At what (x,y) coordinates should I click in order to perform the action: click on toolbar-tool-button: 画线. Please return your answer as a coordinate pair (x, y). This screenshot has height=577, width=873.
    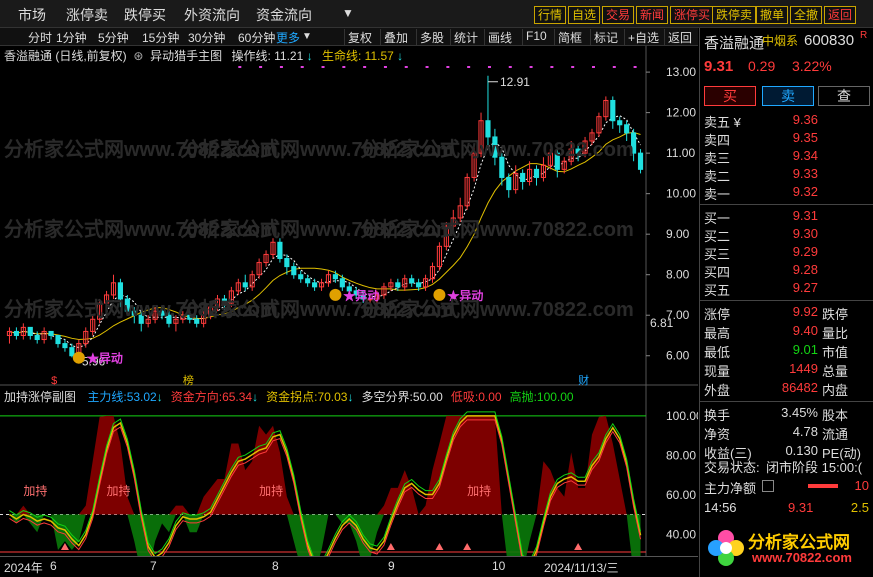
    Looking at the image, I should click on (500, 37).